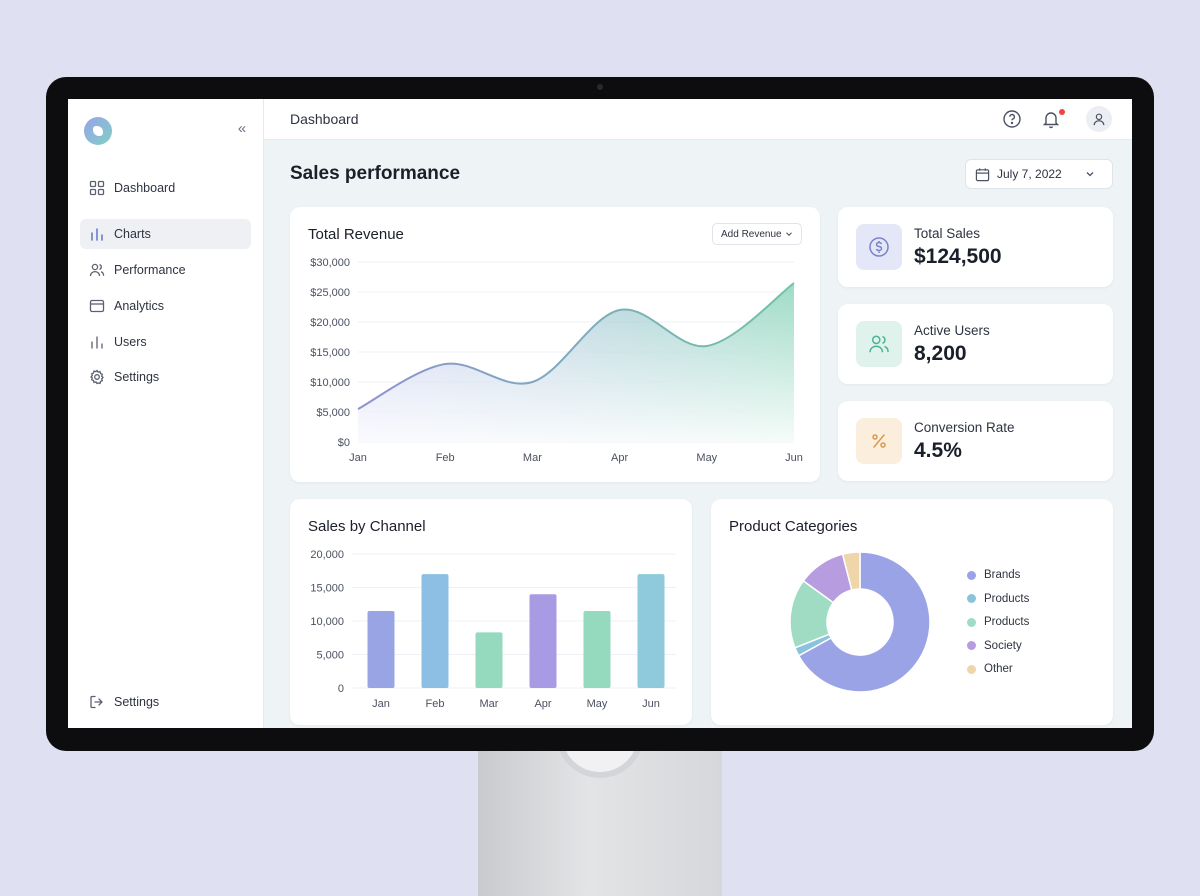 The height and width of the screenshot is (896, 1200). I want to click on date-picker: July 7, 2022, so click(1039, 174).